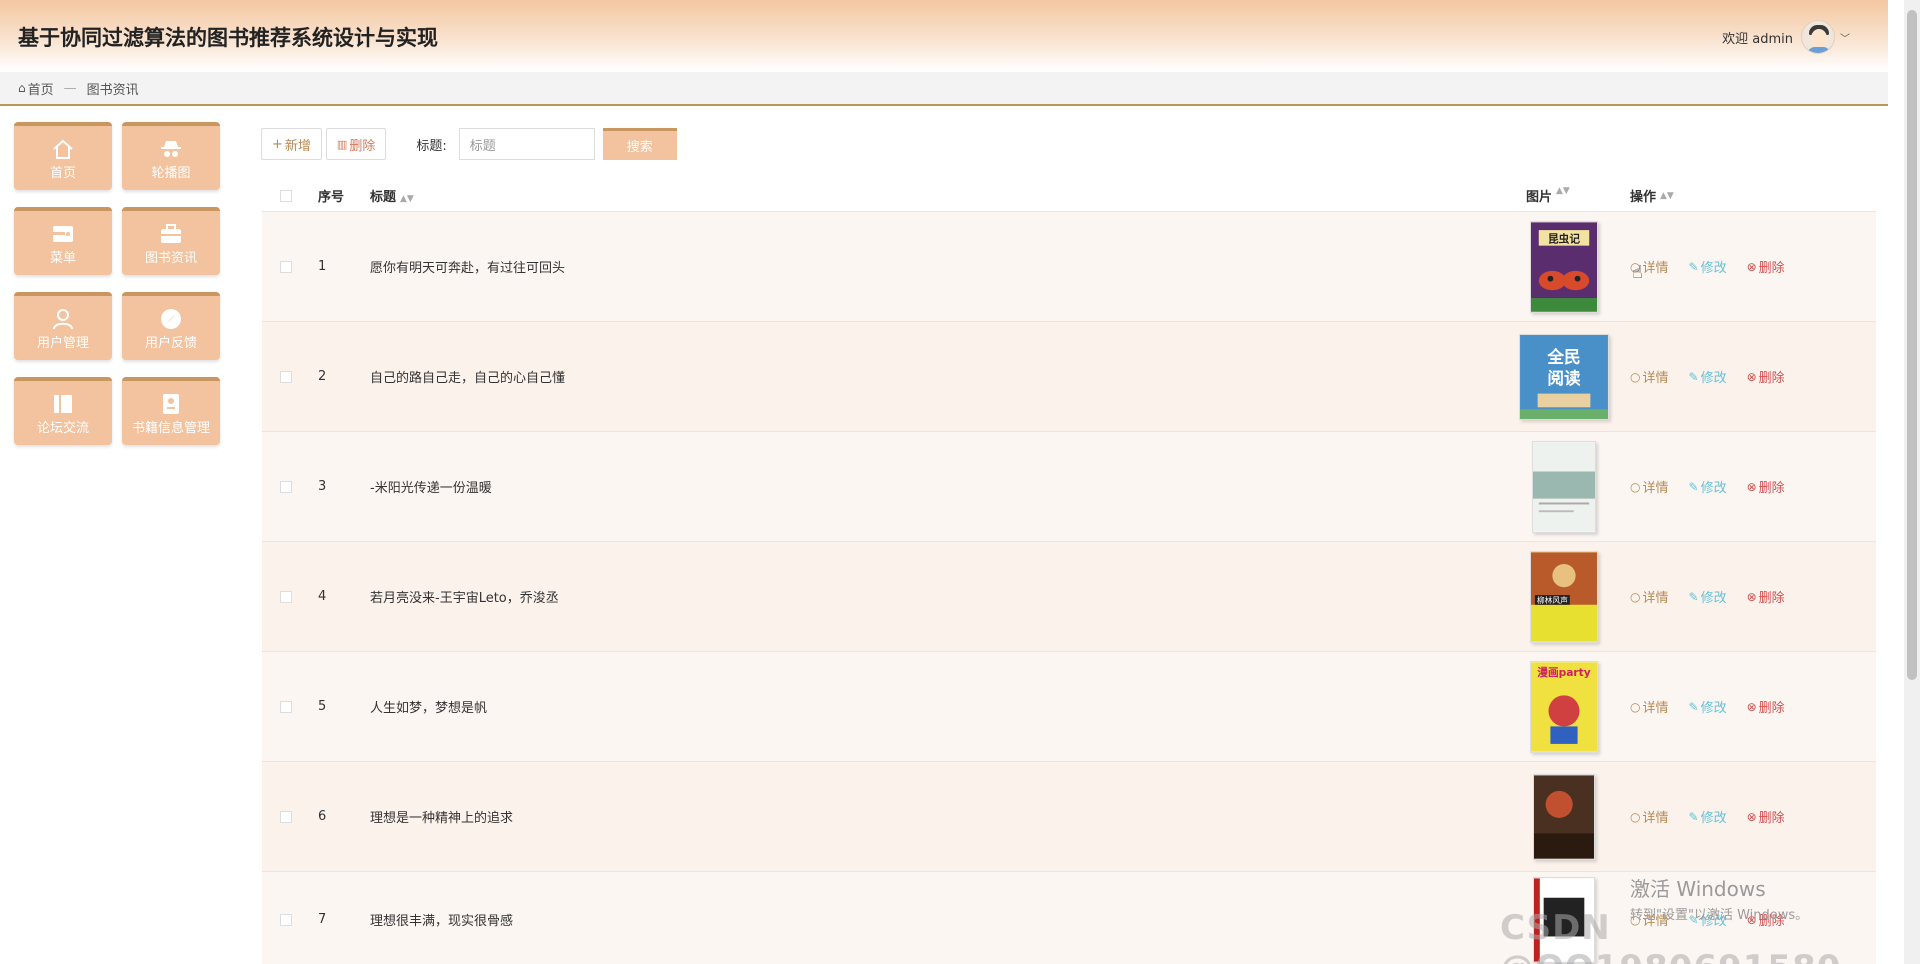 This screenshot has width=1920, height=964. What do you see at coordinates (1552, 599) in the screenshot?
I see `svg-text: 柳林风声` at bounding box center [1552, 599].